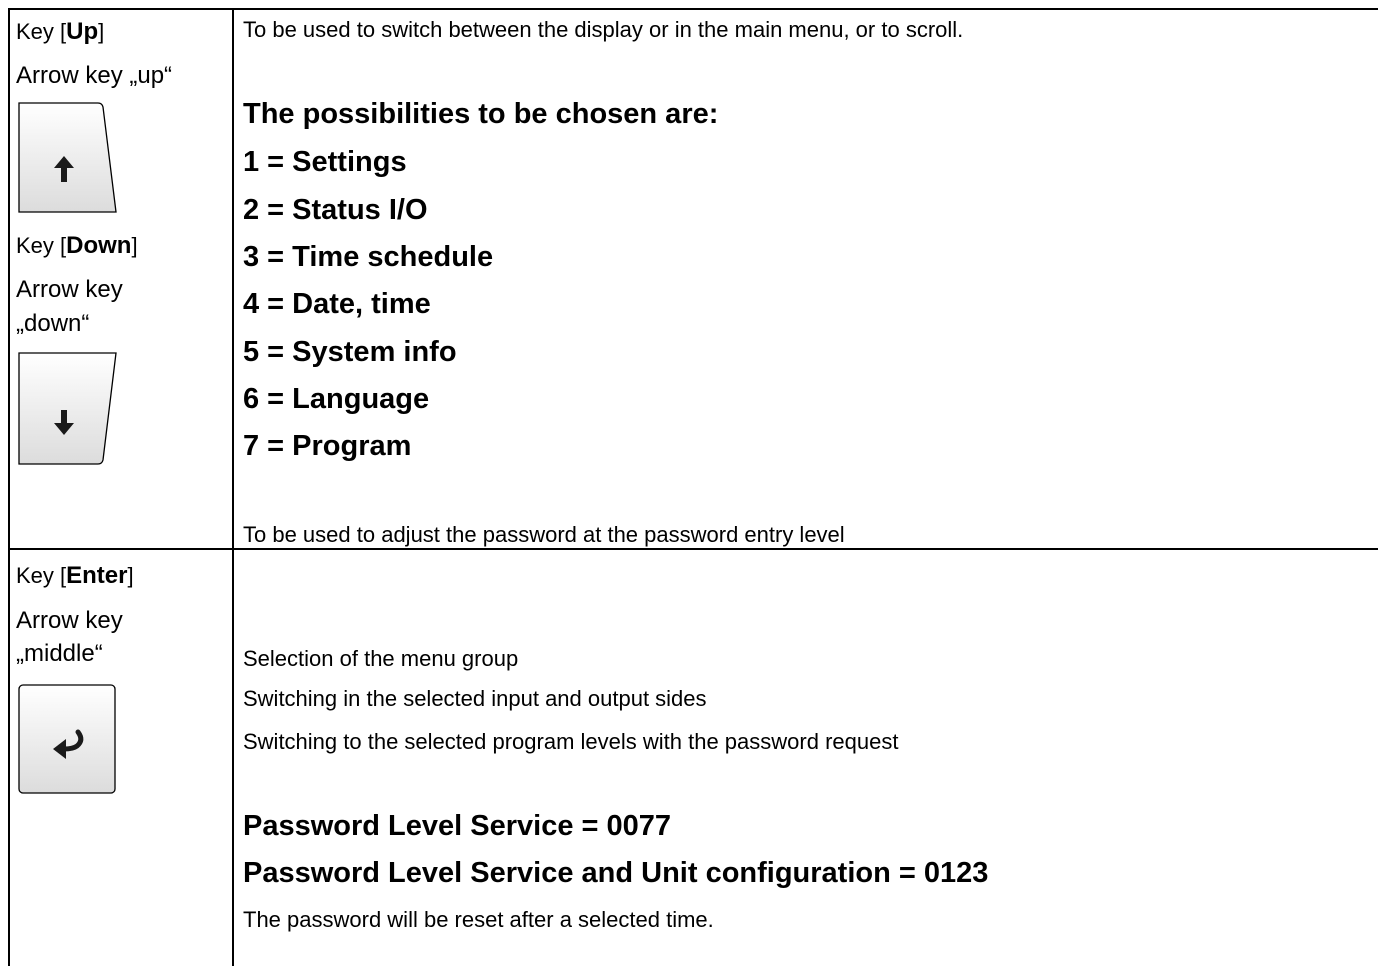 The height and width of the screenshot is (966, 1378). I want to click on key-enter-name: Enter, so click(97, 575).